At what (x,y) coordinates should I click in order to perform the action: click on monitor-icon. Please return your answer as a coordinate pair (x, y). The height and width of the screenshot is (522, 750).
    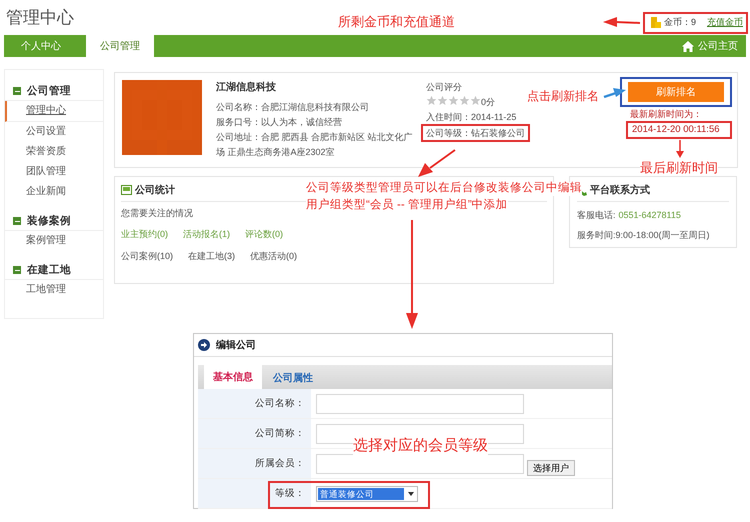
    Looking at the image, I should click on (126, 190).